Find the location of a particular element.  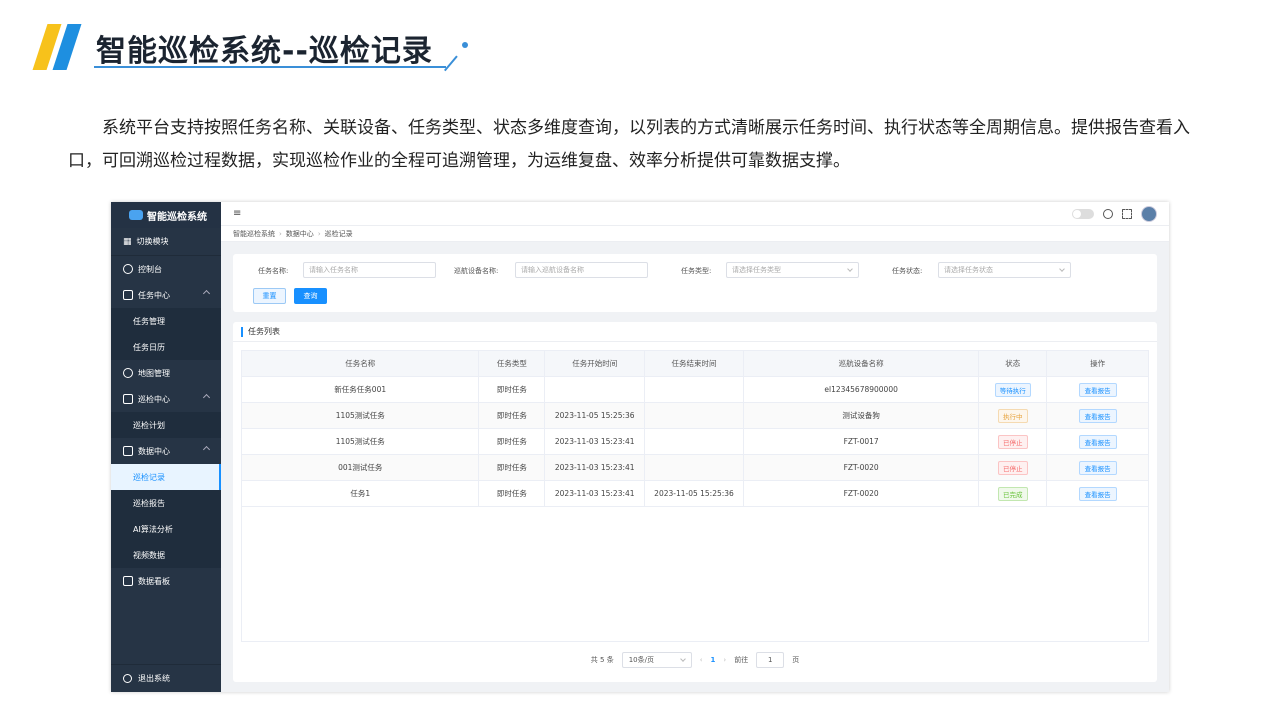

data-icon is located at coordinates (128, 451).